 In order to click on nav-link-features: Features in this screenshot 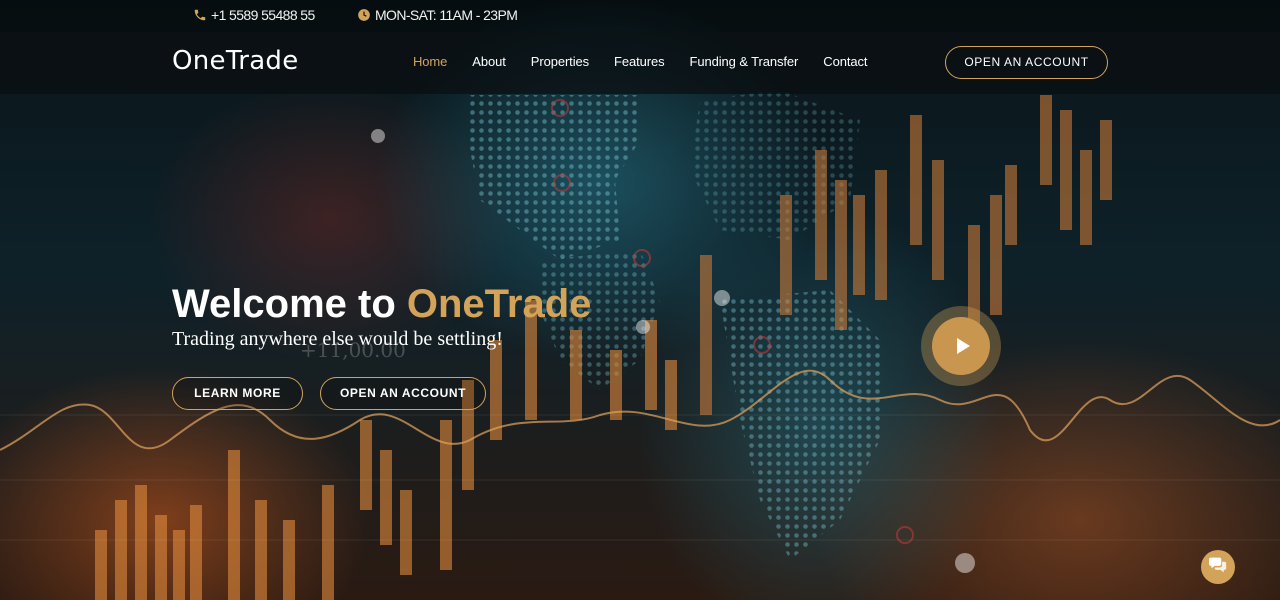, I will do `click(639, 61)`.